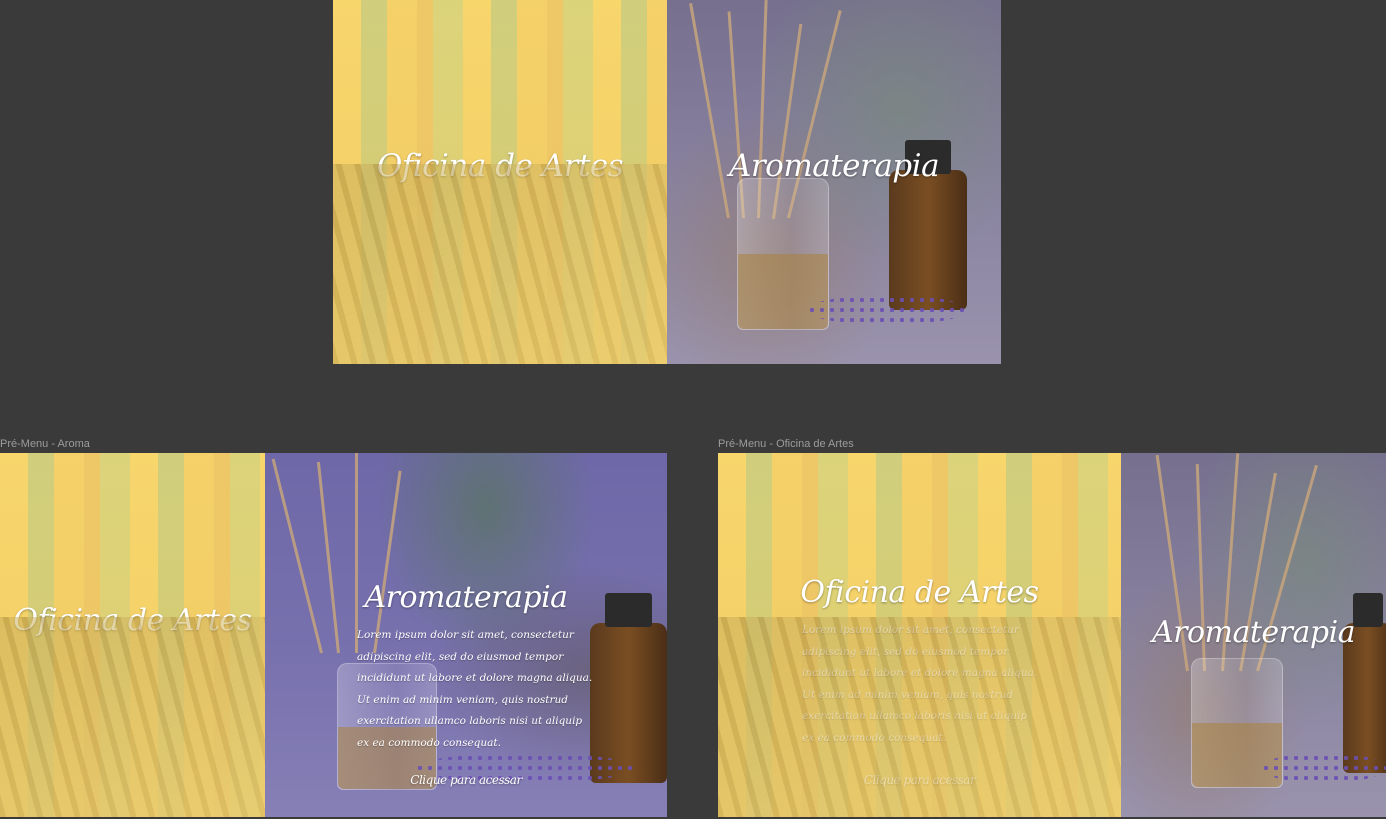 The image size is (1386, 819). Describe the element at coordinates (786, 444) in the screenshot. I see `frame-label: Pré-Menu - Oficina de Artes` at that location.